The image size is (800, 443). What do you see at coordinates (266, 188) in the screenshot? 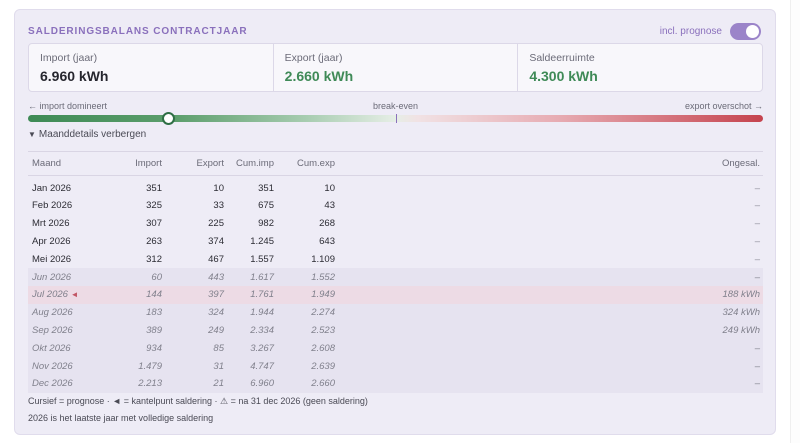
I see `cell-cum-import-text: 351` at bounding box center [266, 188].